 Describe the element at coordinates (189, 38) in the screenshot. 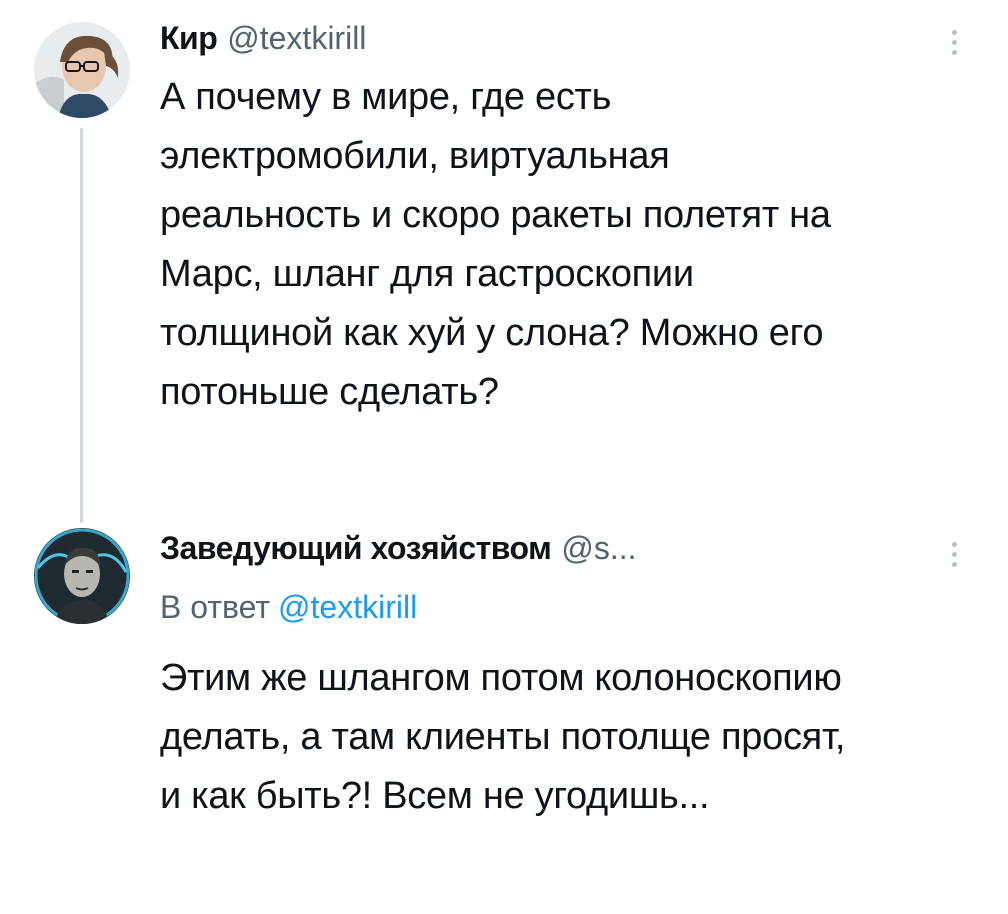

I see `display-name: Кир` at that location.